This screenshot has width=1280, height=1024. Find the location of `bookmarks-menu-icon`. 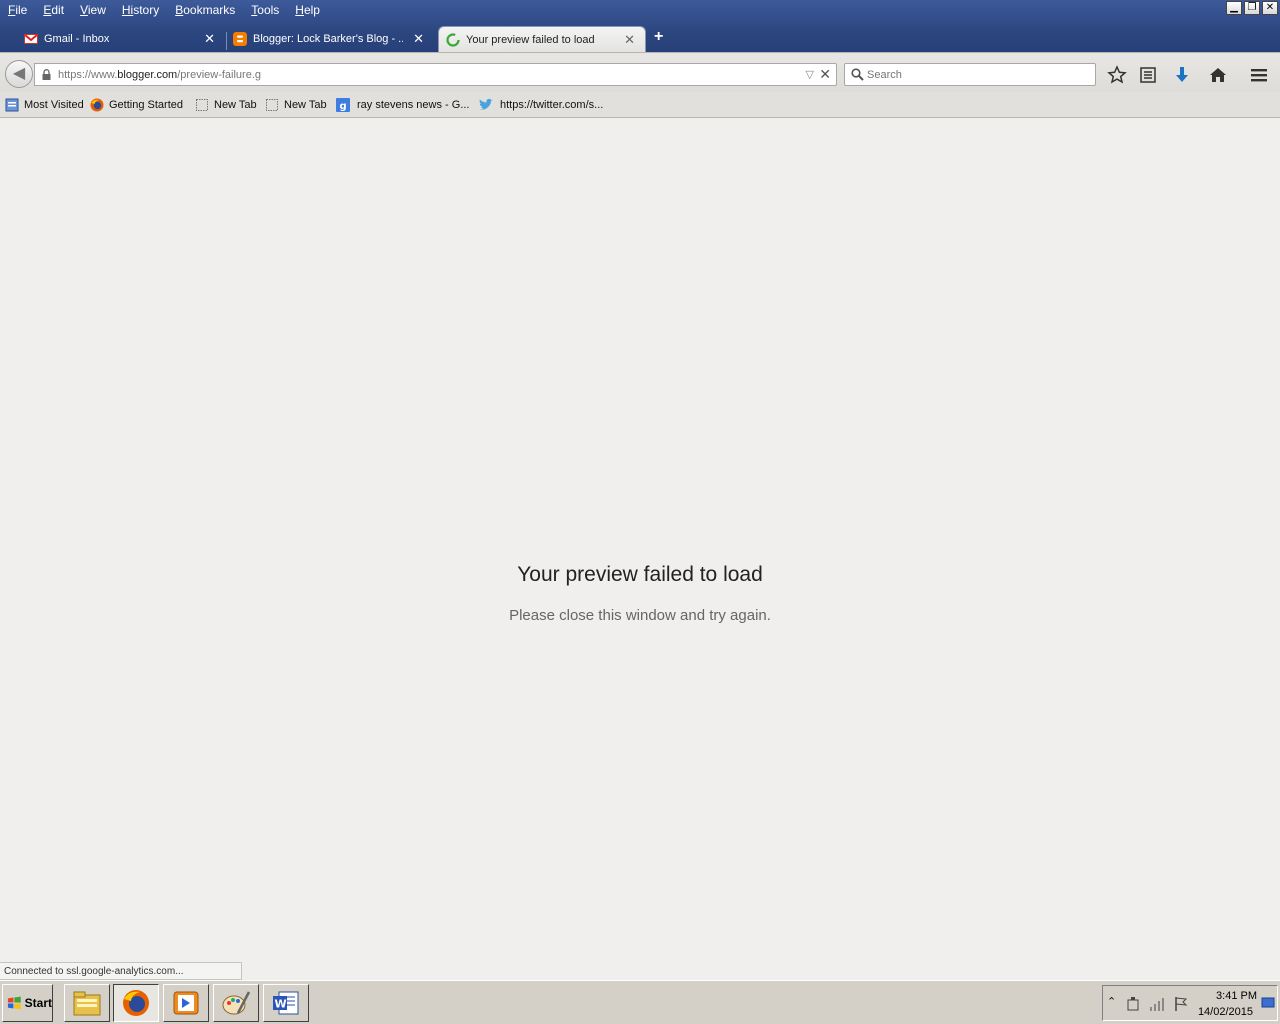

bookmarks-menu-icon is located at coordinates (1148, 75).